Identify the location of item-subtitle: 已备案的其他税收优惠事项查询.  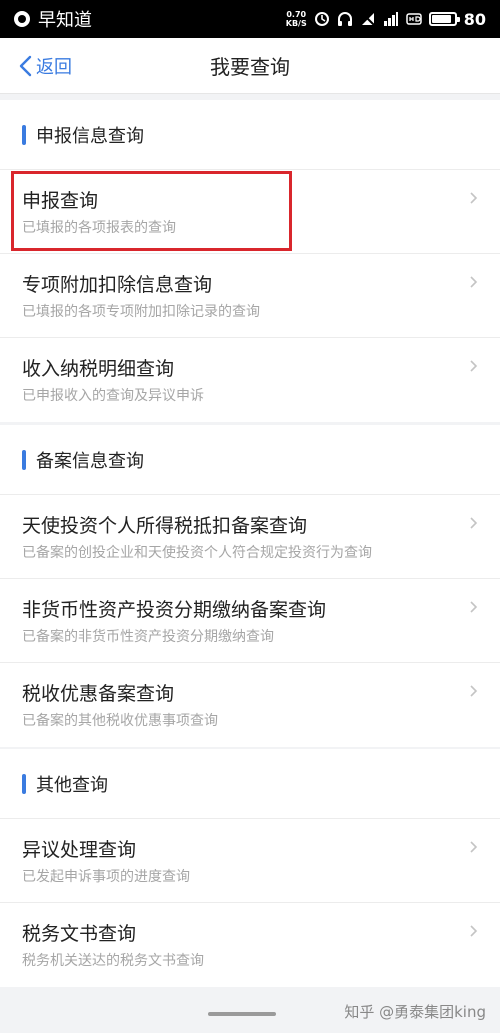
(120, 721).